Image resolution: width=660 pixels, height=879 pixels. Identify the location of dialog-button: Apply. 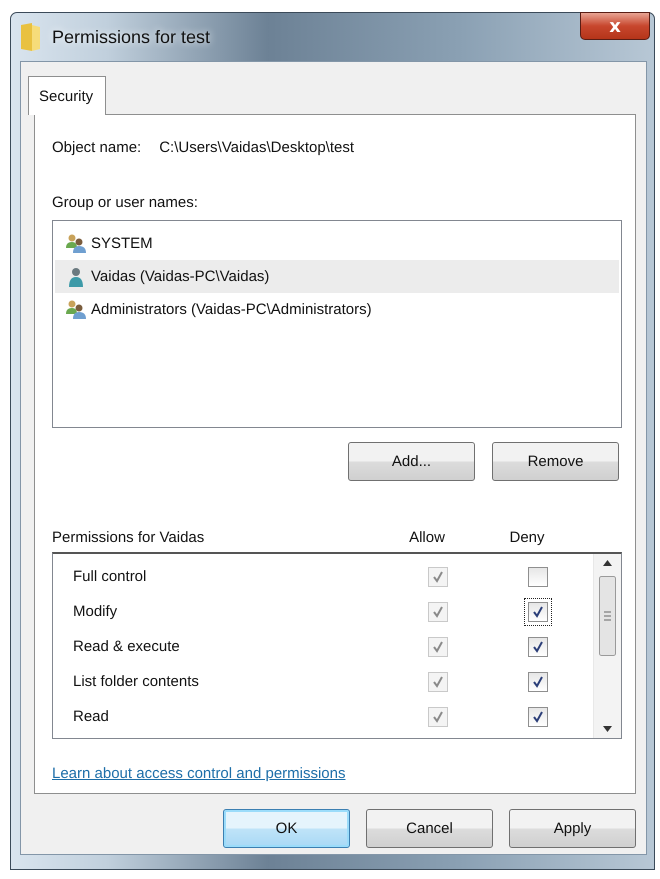
(572, 828).